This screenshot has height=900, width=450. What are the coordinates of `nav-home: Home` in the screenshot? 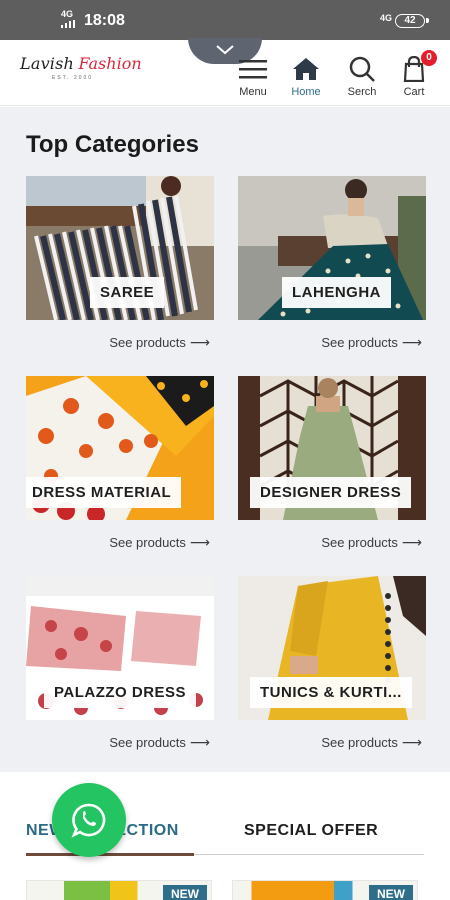 It's located at (306, 77).